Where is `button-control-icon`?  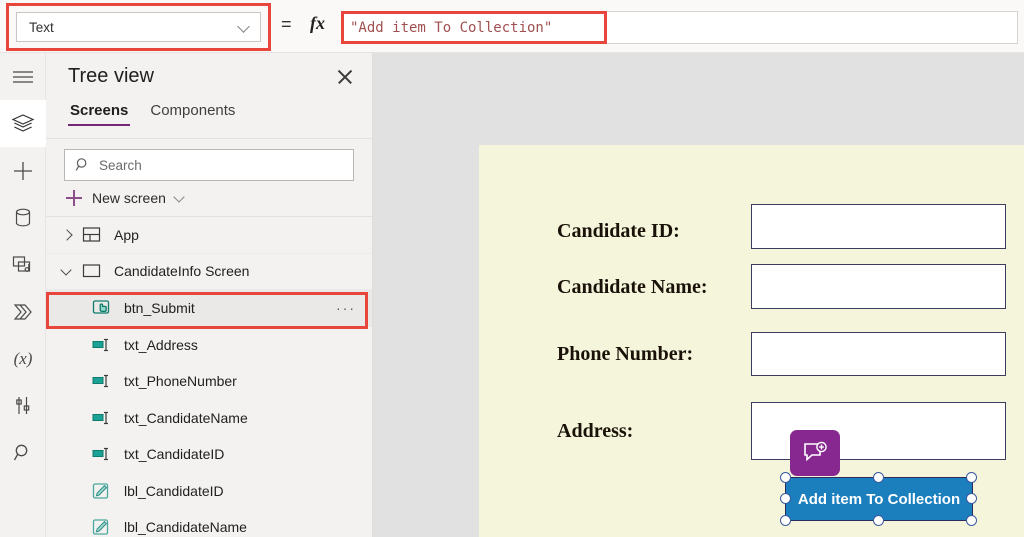 button-control-icon is located at coordinates (103, 308).